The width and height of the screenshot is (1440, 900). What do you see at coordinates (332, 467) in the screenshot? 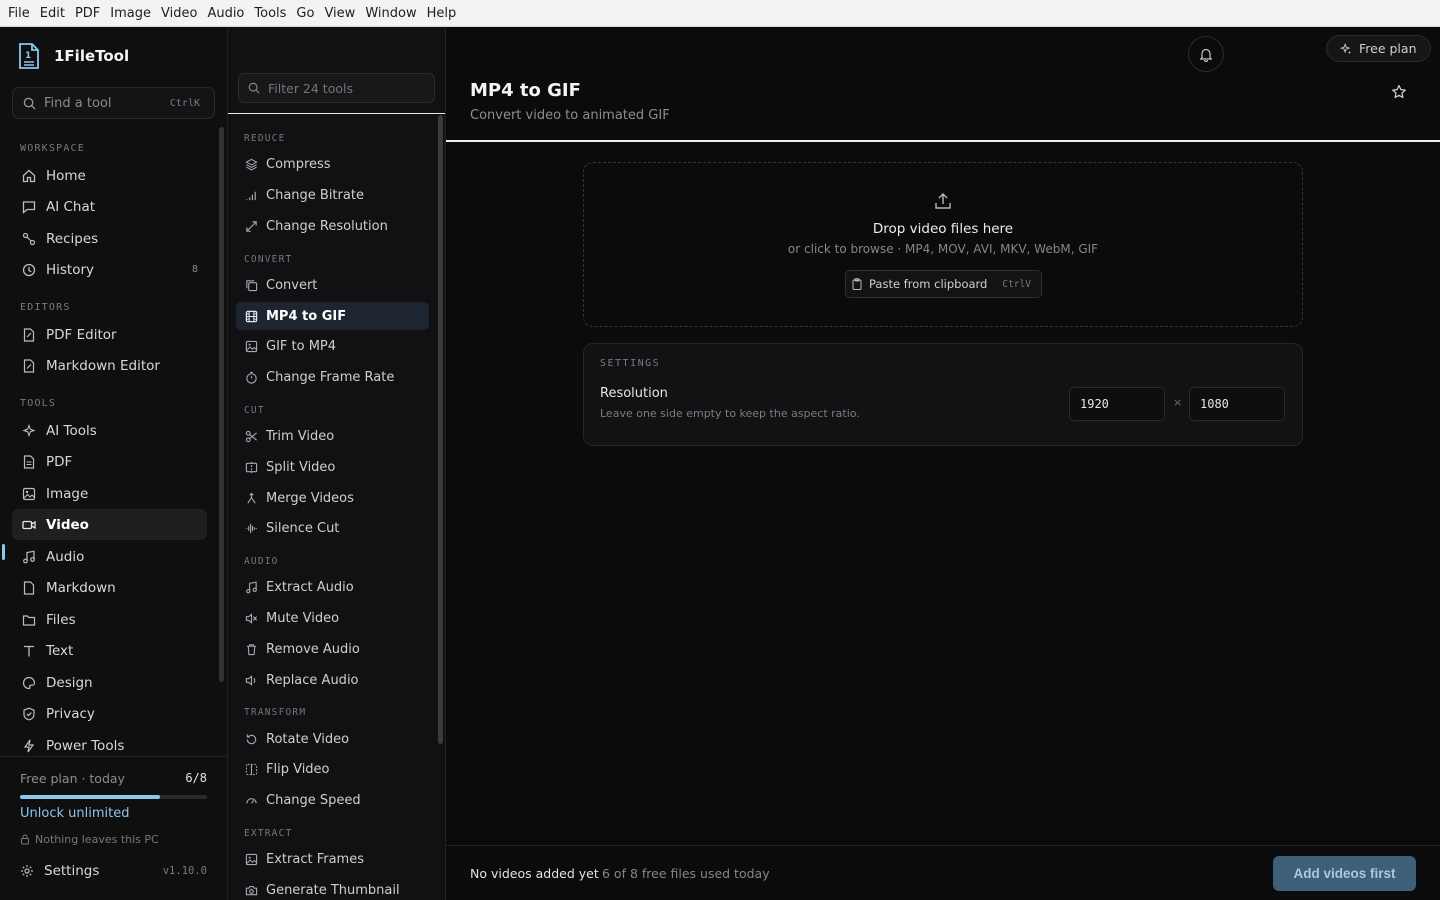
I see `tool-item-split-video: Split Video` at bounding box center [332, 467].